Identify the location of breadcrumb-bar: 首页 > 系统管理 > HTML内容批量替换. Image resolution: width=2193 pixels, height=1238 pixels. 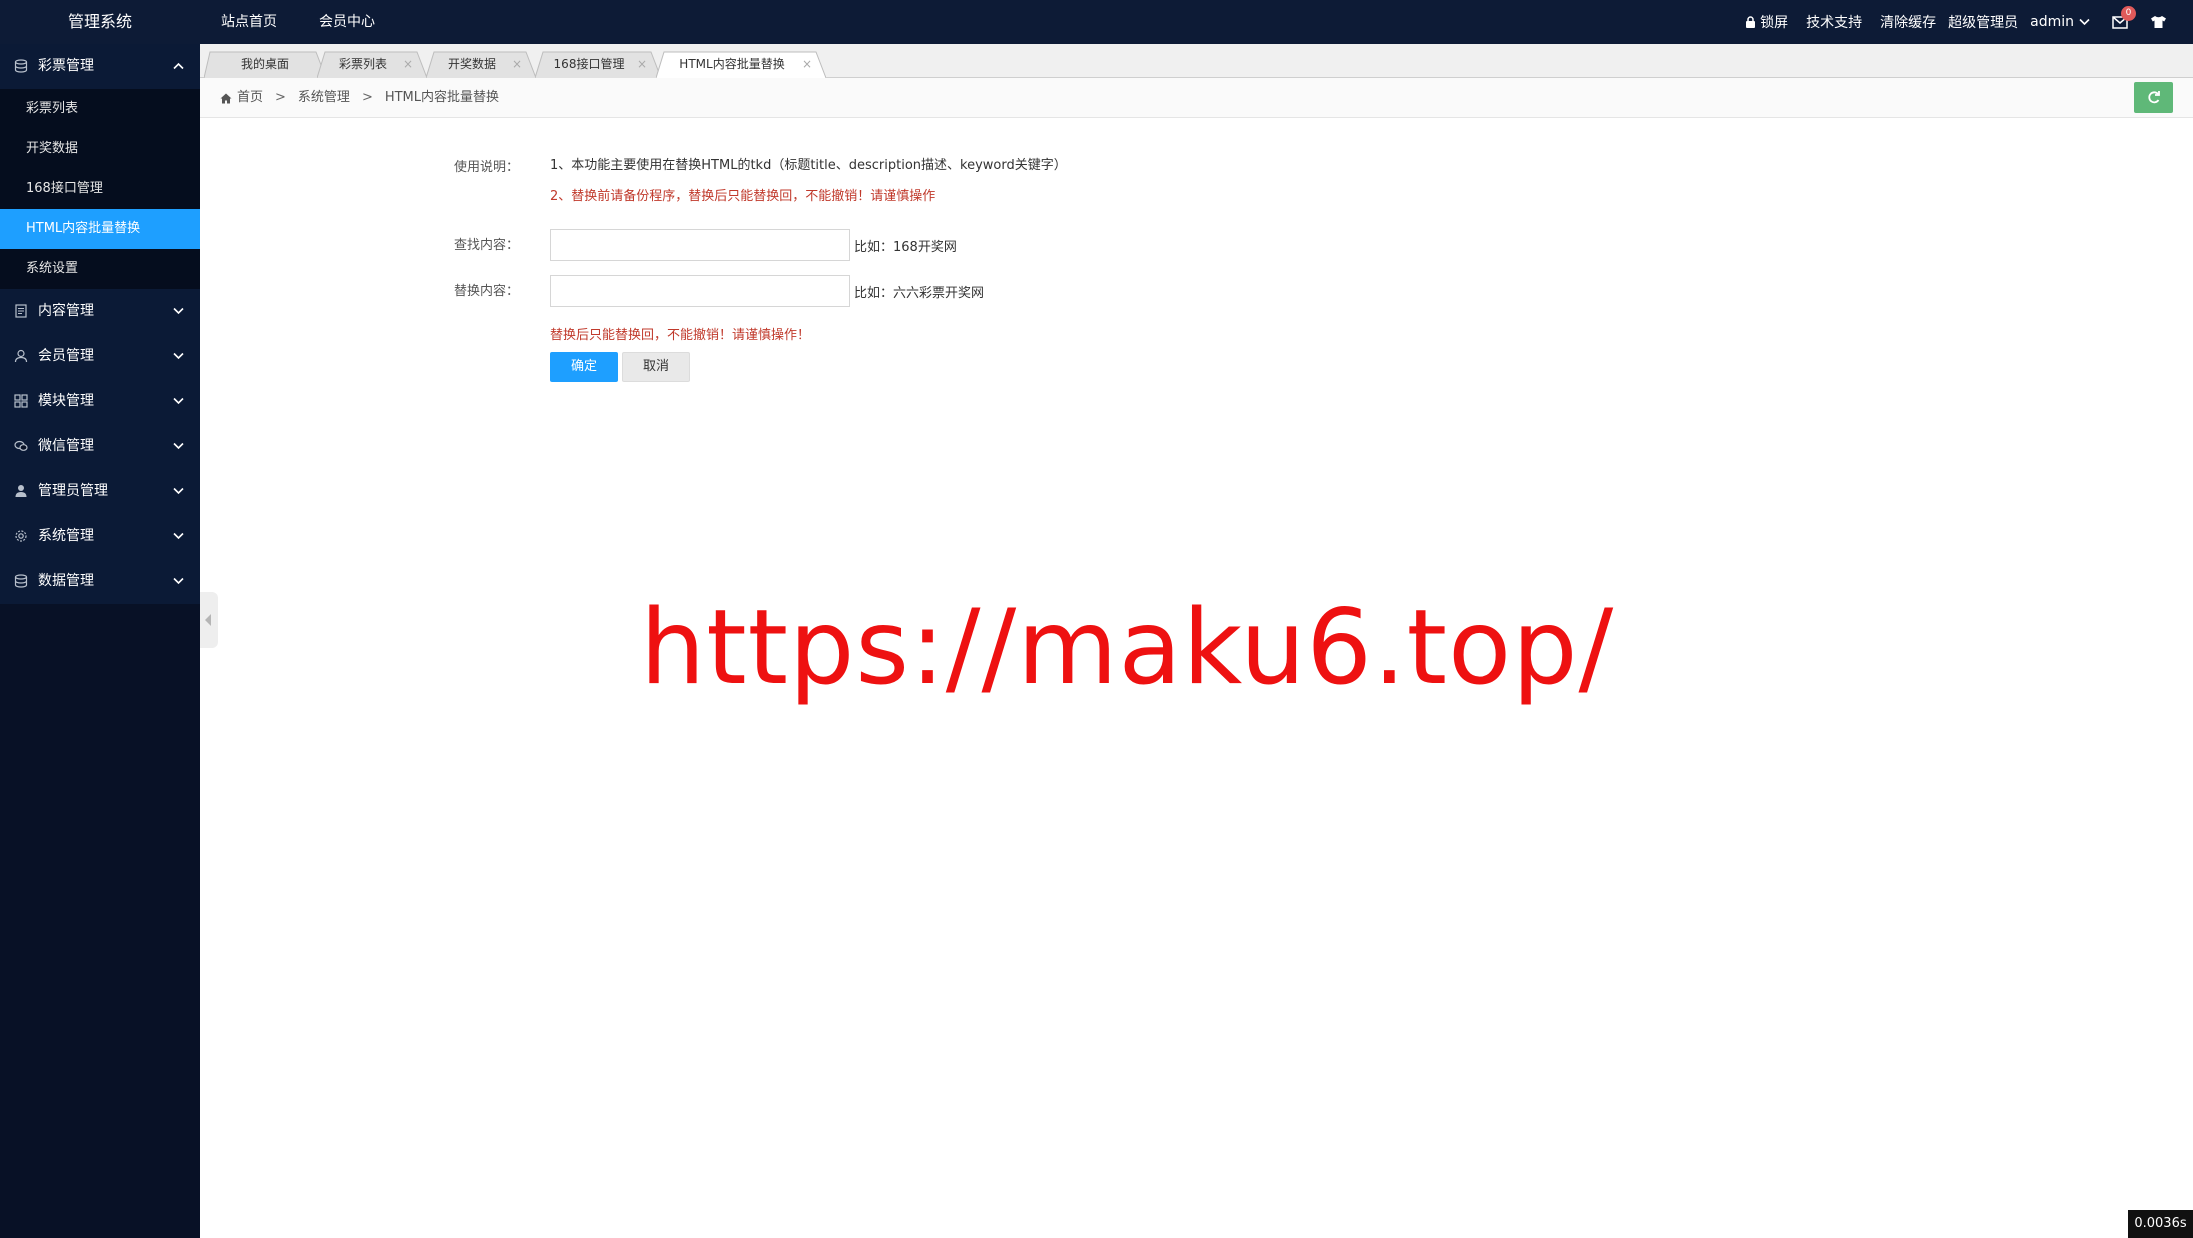
(1196, 98).